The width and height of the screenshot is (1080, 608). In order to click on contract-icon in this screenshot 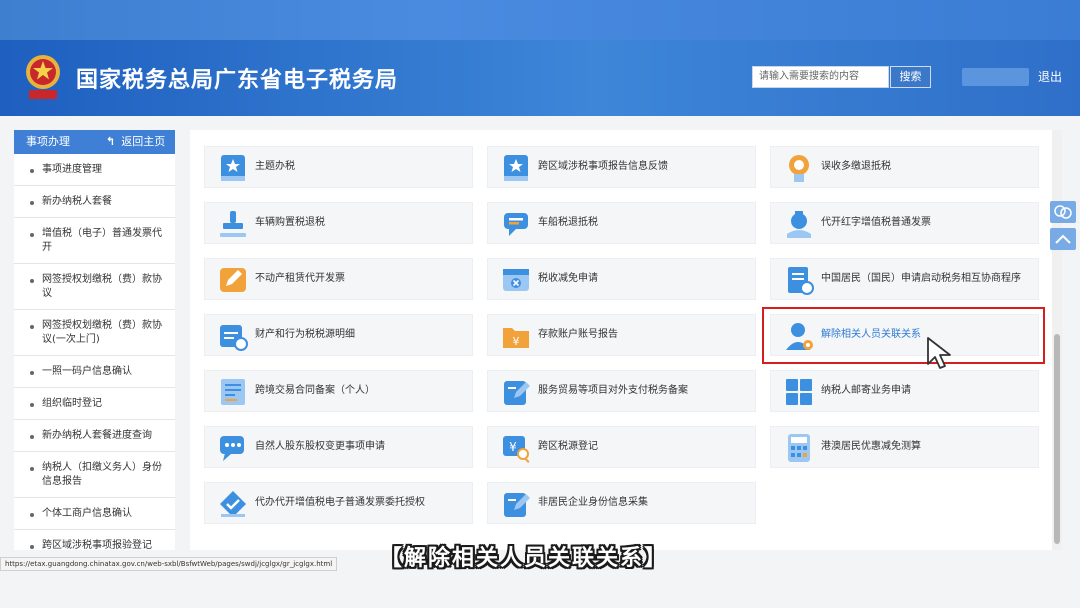, I will do `click(233, 392)`.